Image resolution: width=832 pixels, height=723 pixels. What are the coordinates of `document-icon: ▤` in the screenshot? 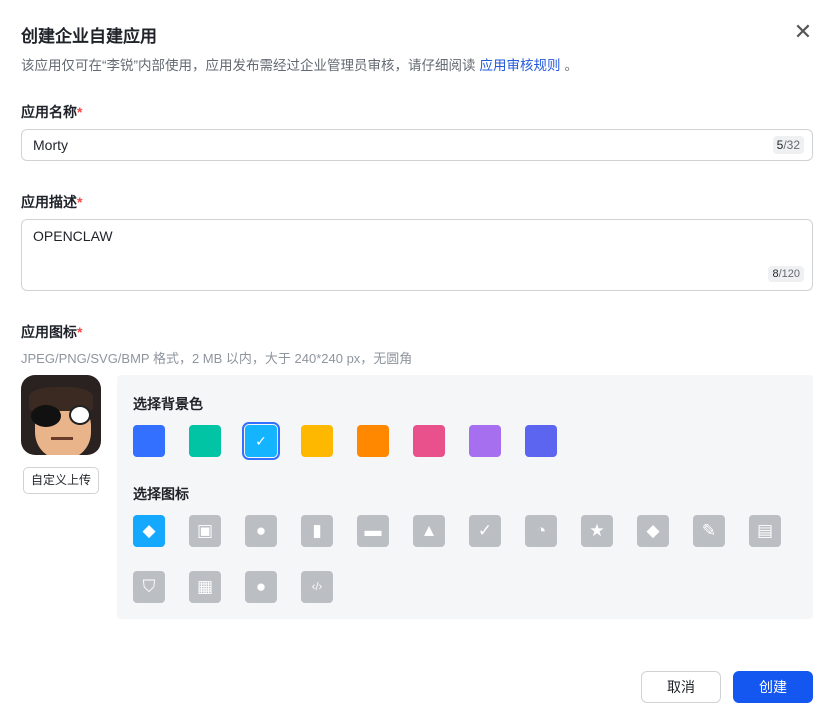 It's located at (765, 531).